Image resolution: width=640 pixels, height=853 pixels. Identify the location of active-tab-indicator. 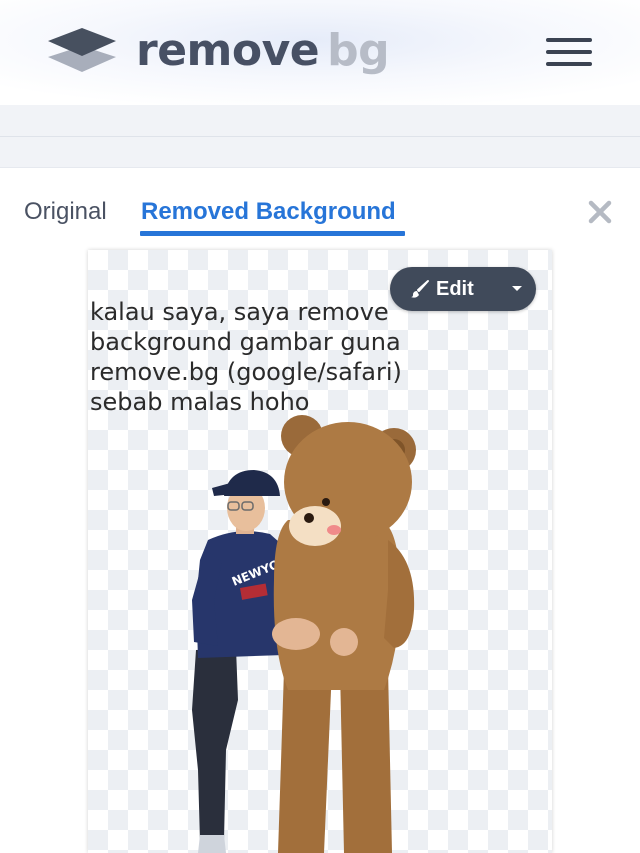
(272, 233).